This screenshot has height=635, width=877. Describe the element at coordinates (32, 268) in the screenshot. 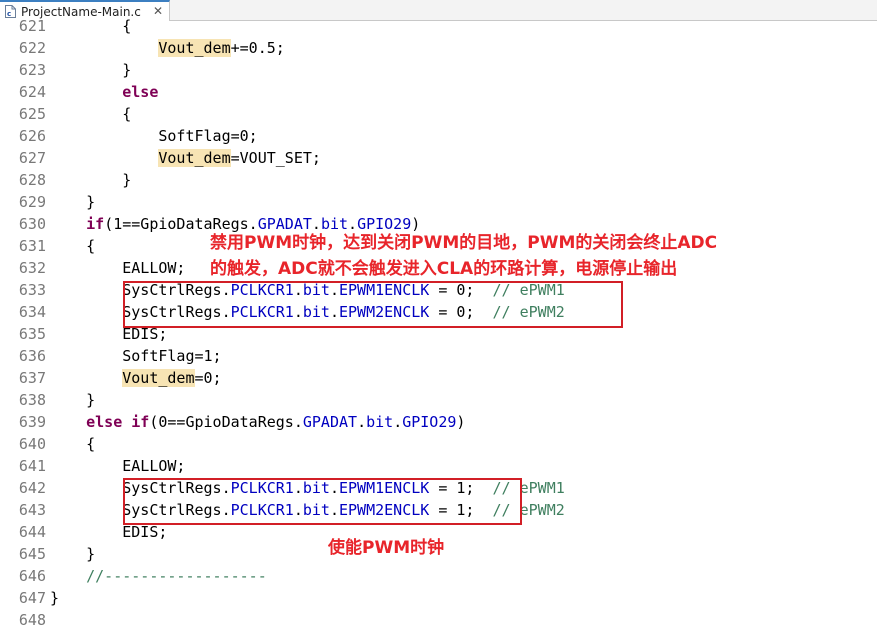

I see `line-number: 632` at that location.